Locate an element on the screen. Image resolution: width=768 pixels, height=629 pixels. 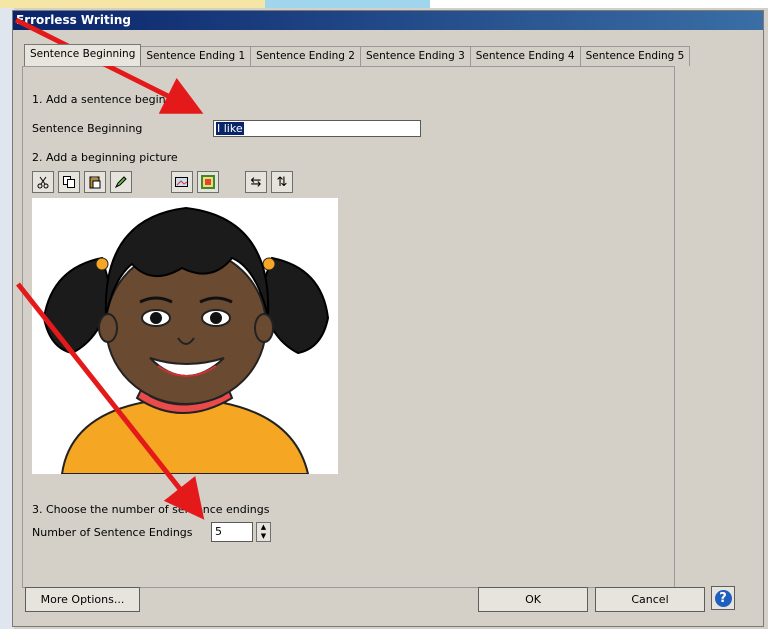
section2-heading: 2. Add a beginning picture is located at coordinates (105, 157).